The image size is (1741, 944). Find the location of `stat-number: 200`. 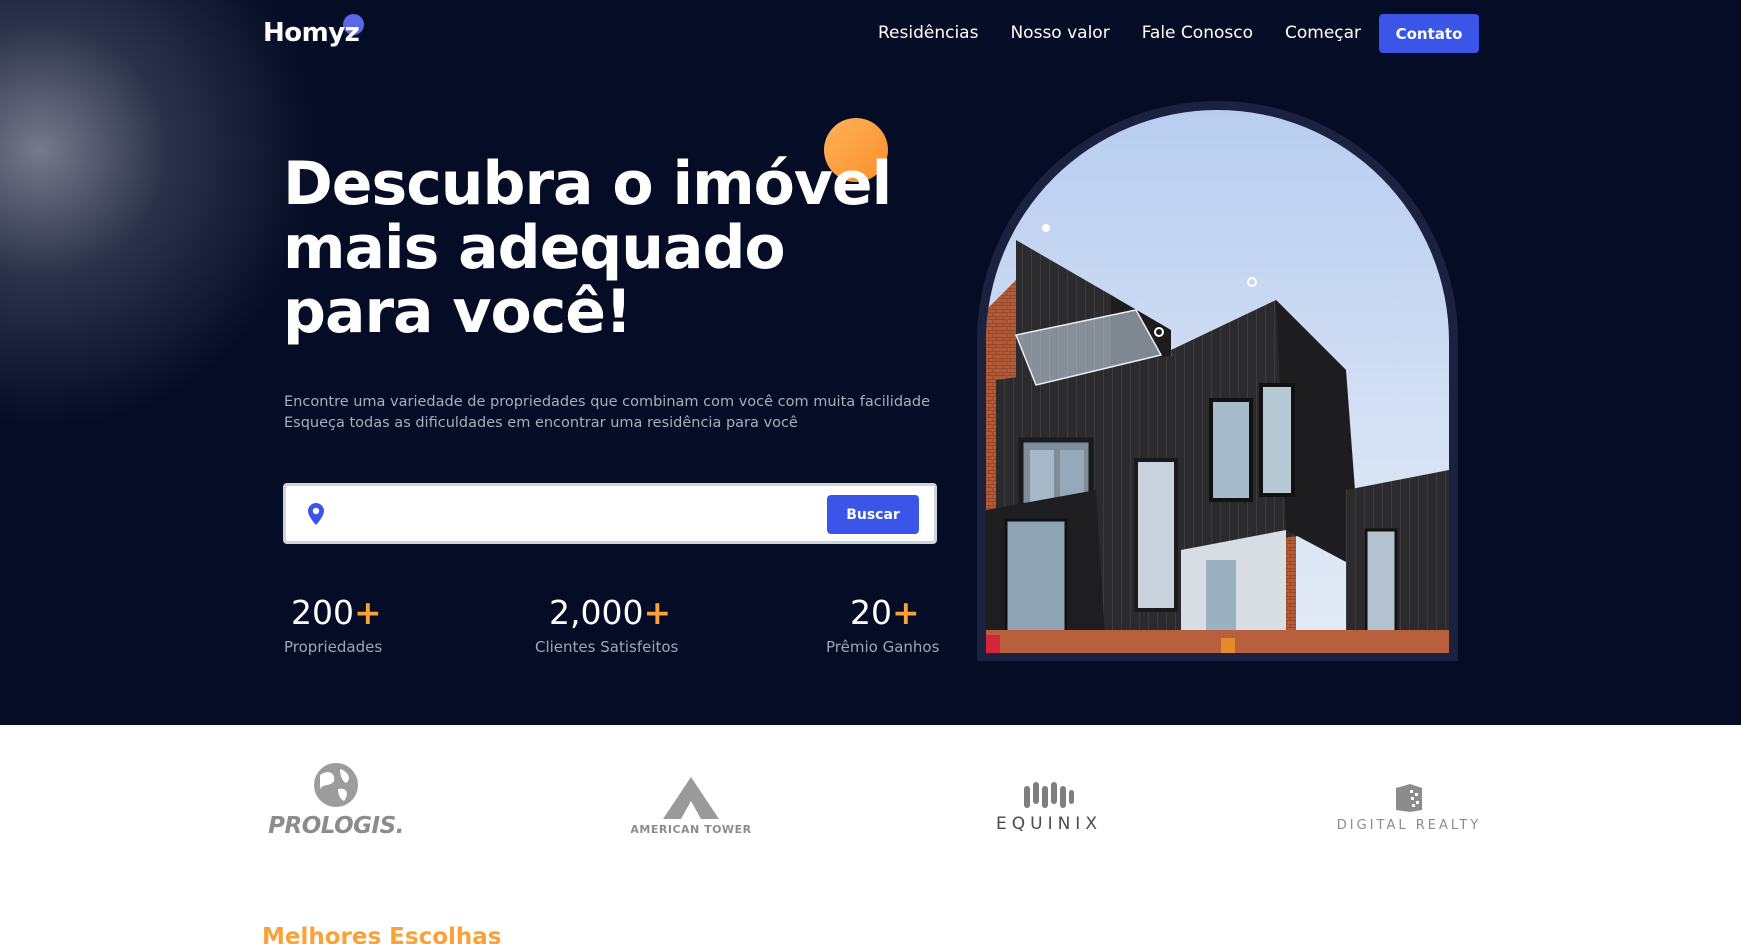

stat-number: 200 is located at coordinates (322, 612).